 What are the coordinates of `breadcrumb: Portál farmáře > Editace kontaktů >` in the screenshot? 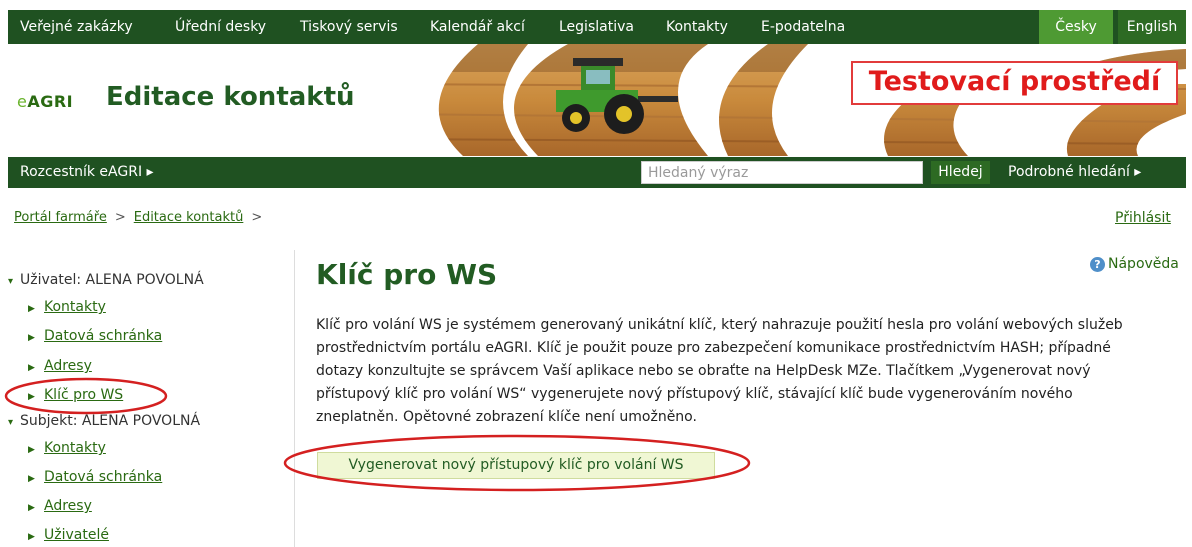 It's located at (142, 217).